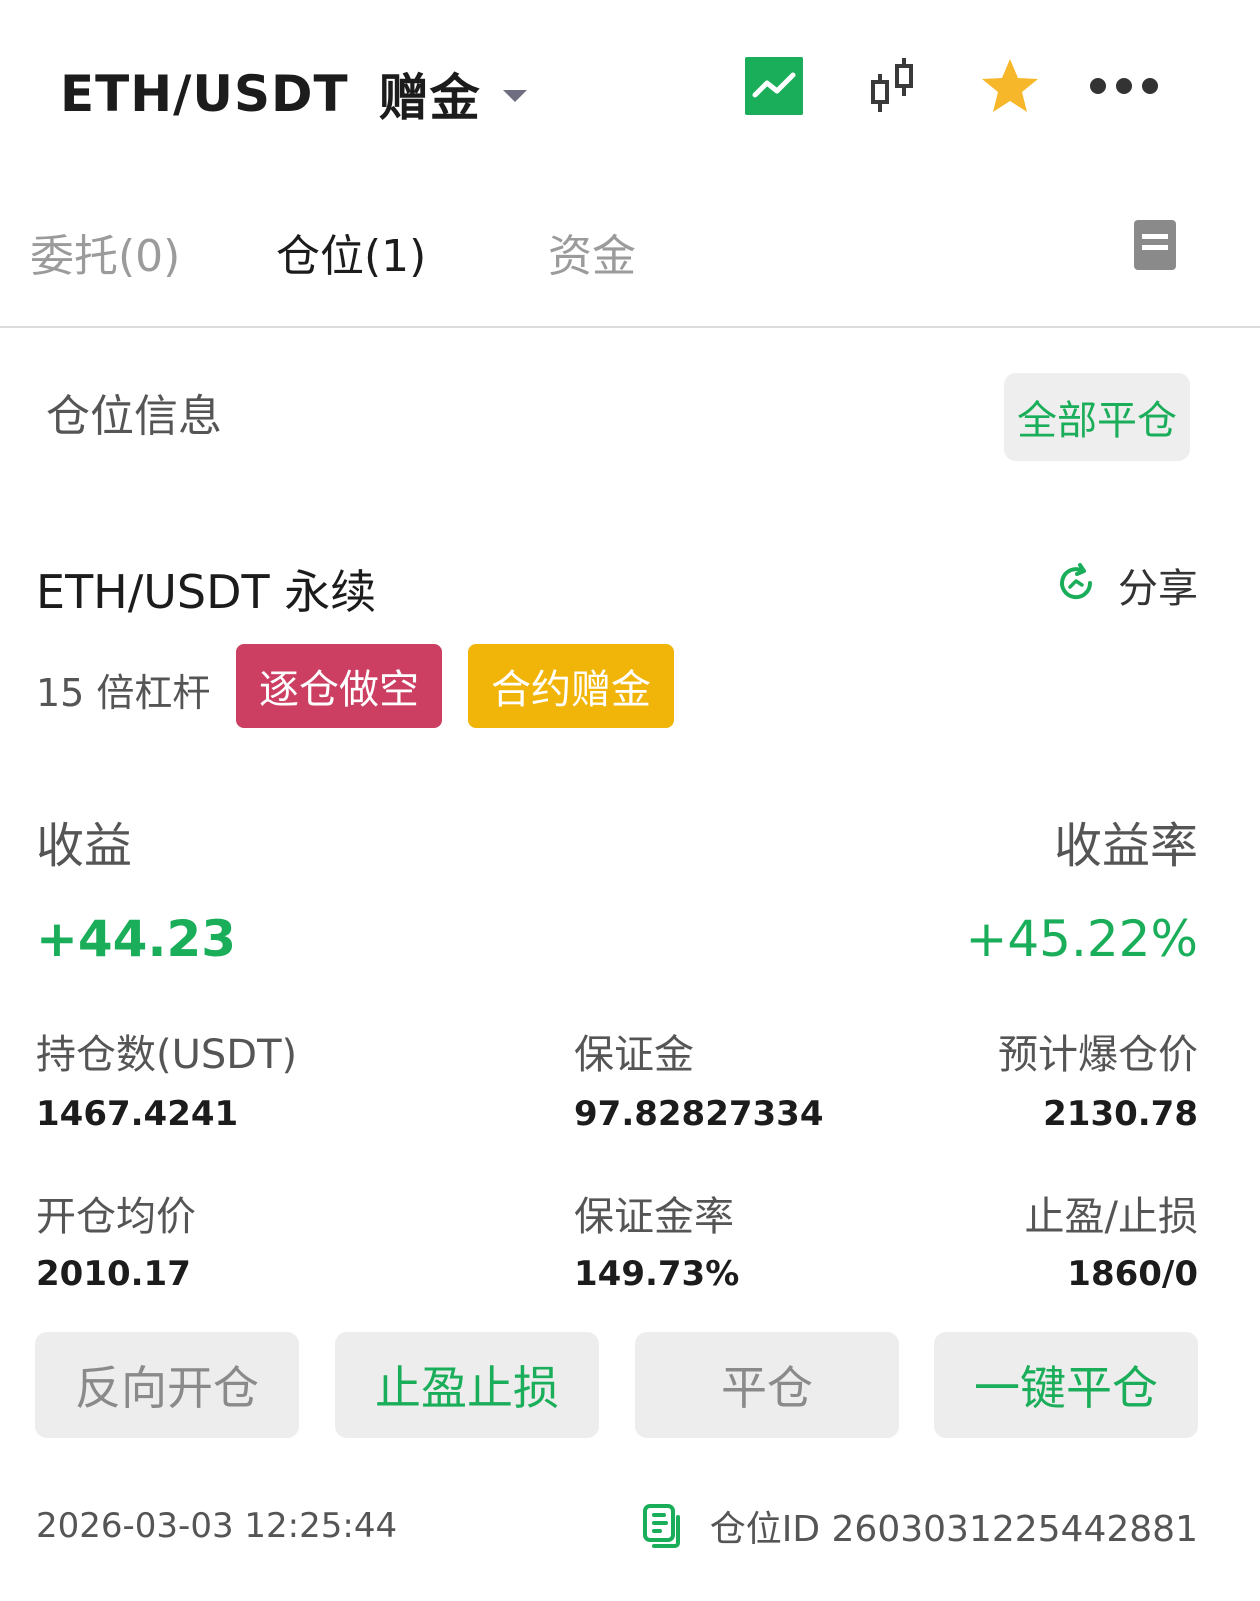 This screenshot has height=1601, width=1260. I want to click on top-header: ETH/USDT 赠金, so click(630, 87).